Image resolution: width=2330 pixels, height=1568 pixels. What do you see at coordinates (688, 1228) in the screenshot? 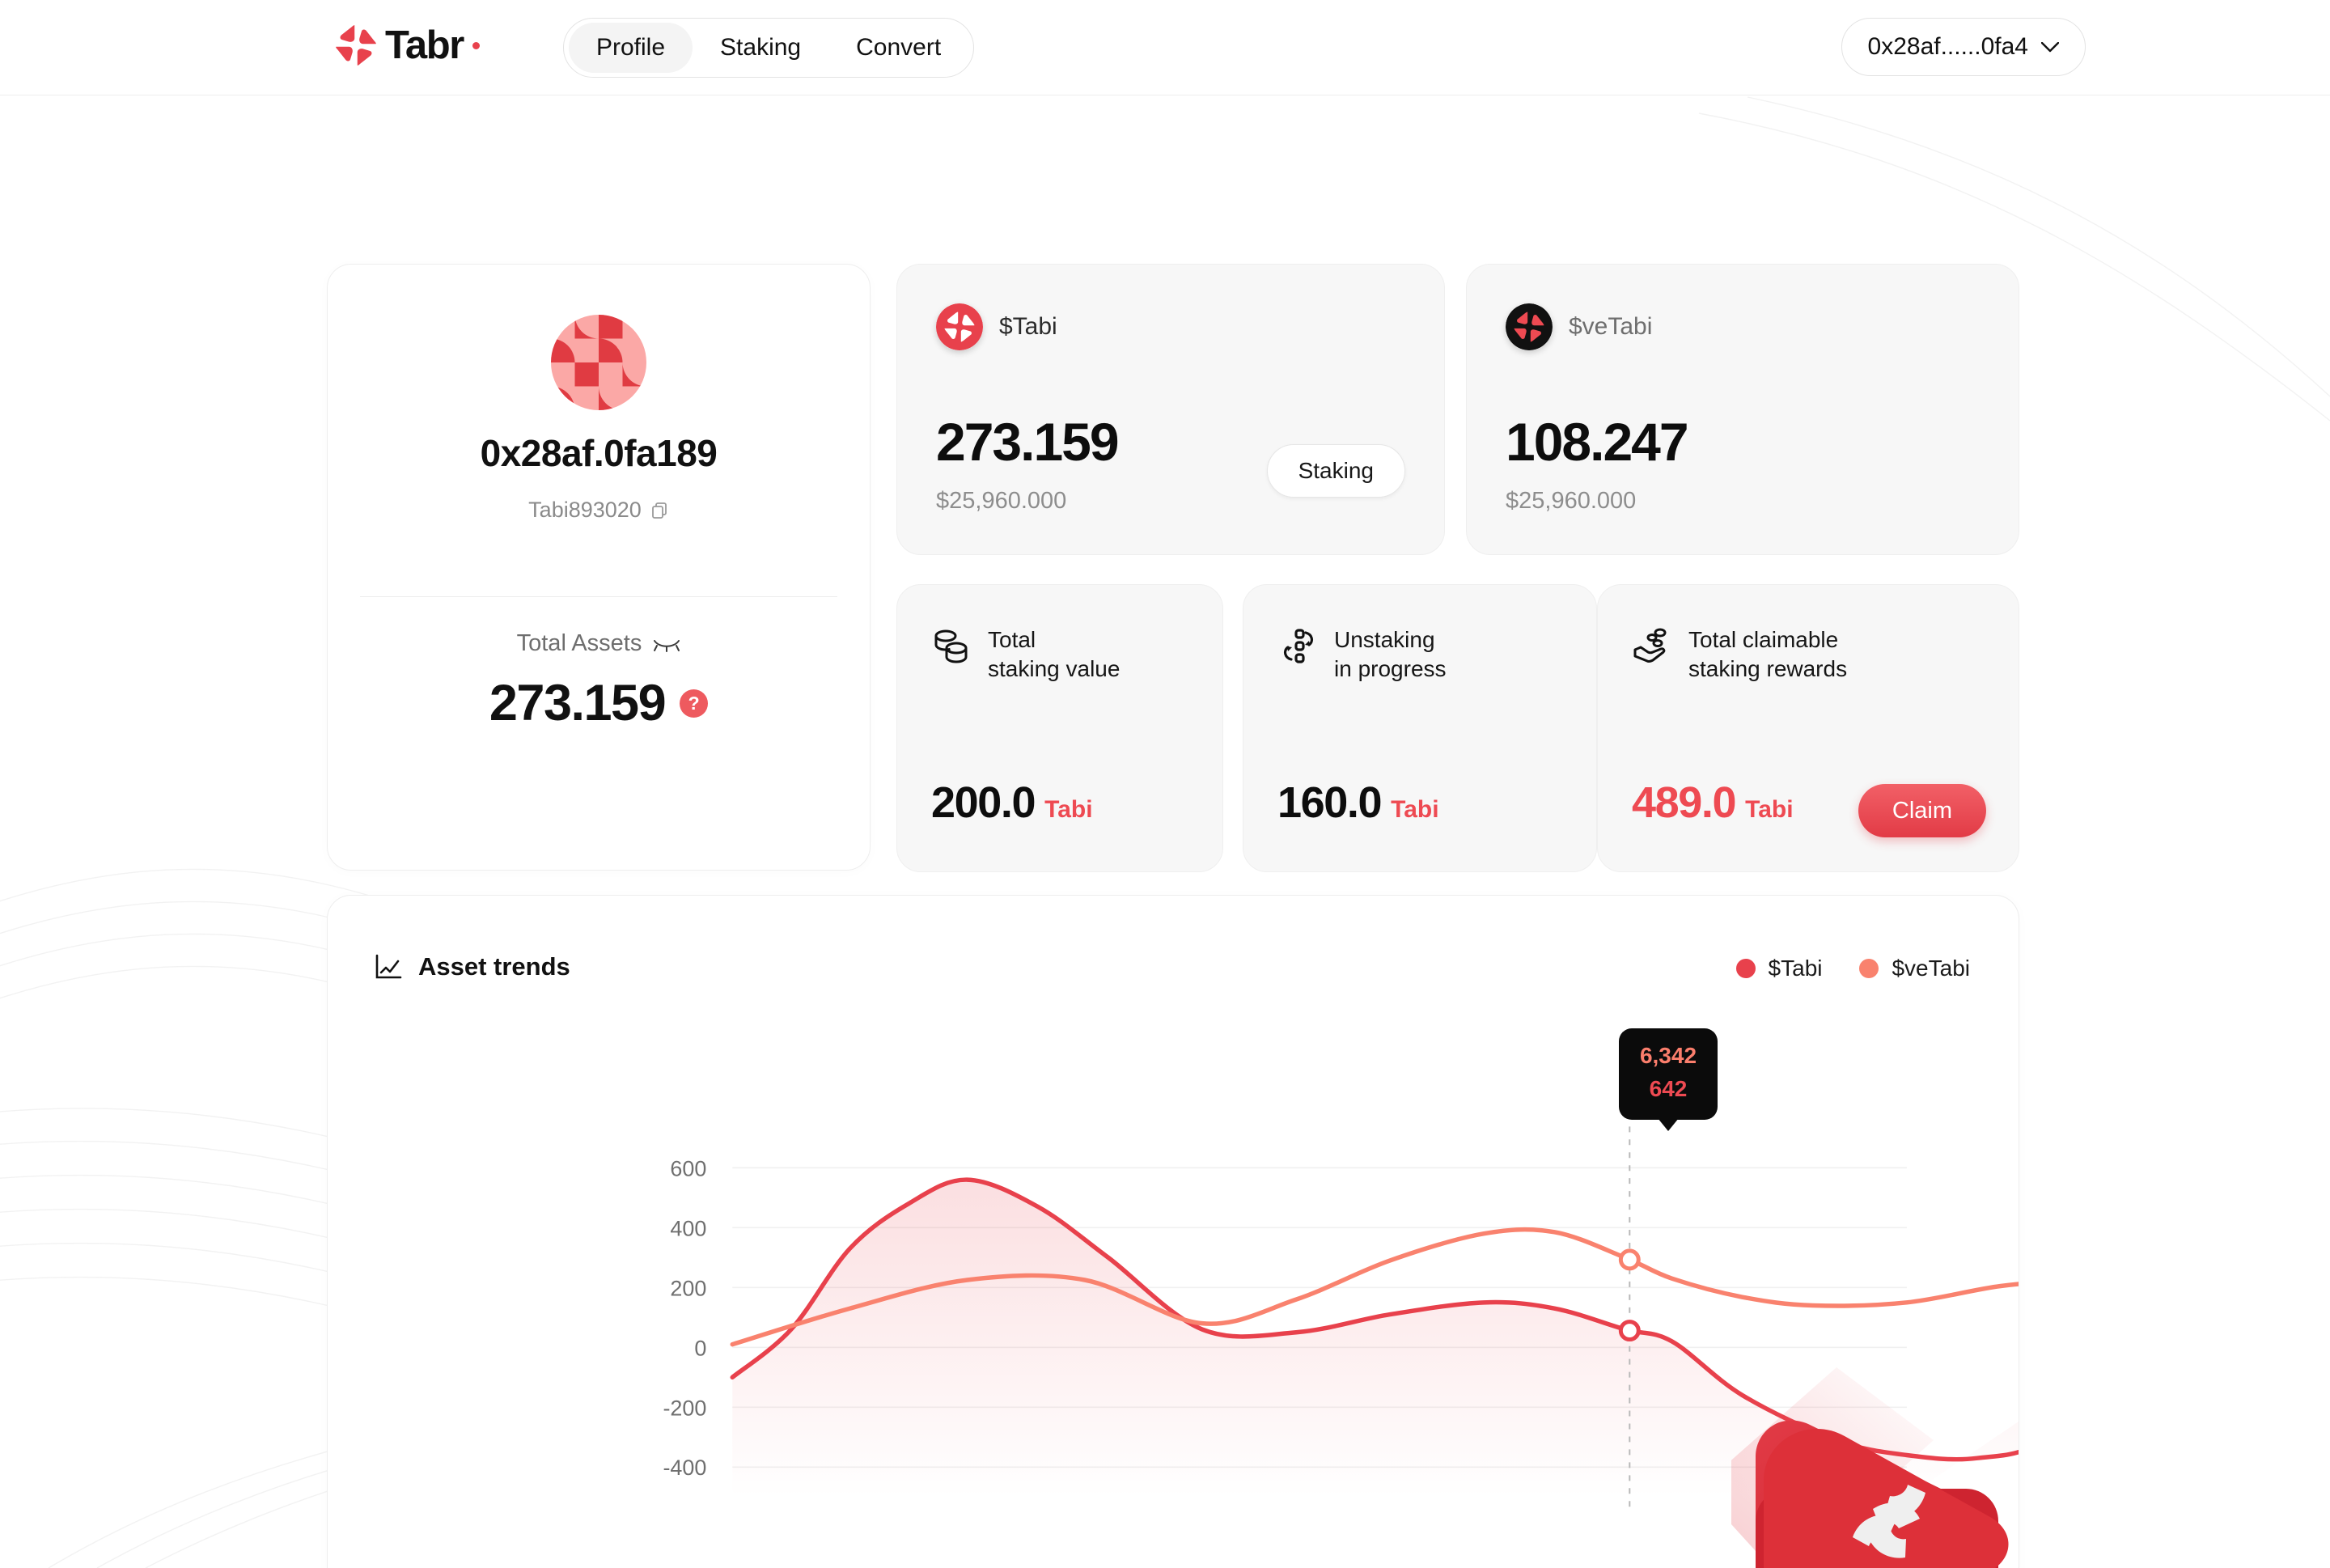
I see `y-tick-label: 400` at bounding box center [688, 1228].